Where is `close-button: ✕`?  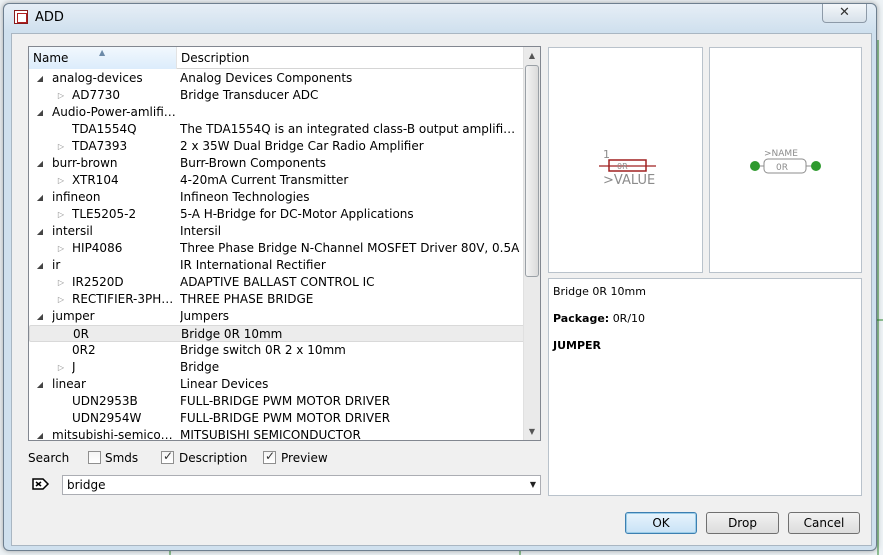
close-button: ✕ is located at coordinates (844, 13).